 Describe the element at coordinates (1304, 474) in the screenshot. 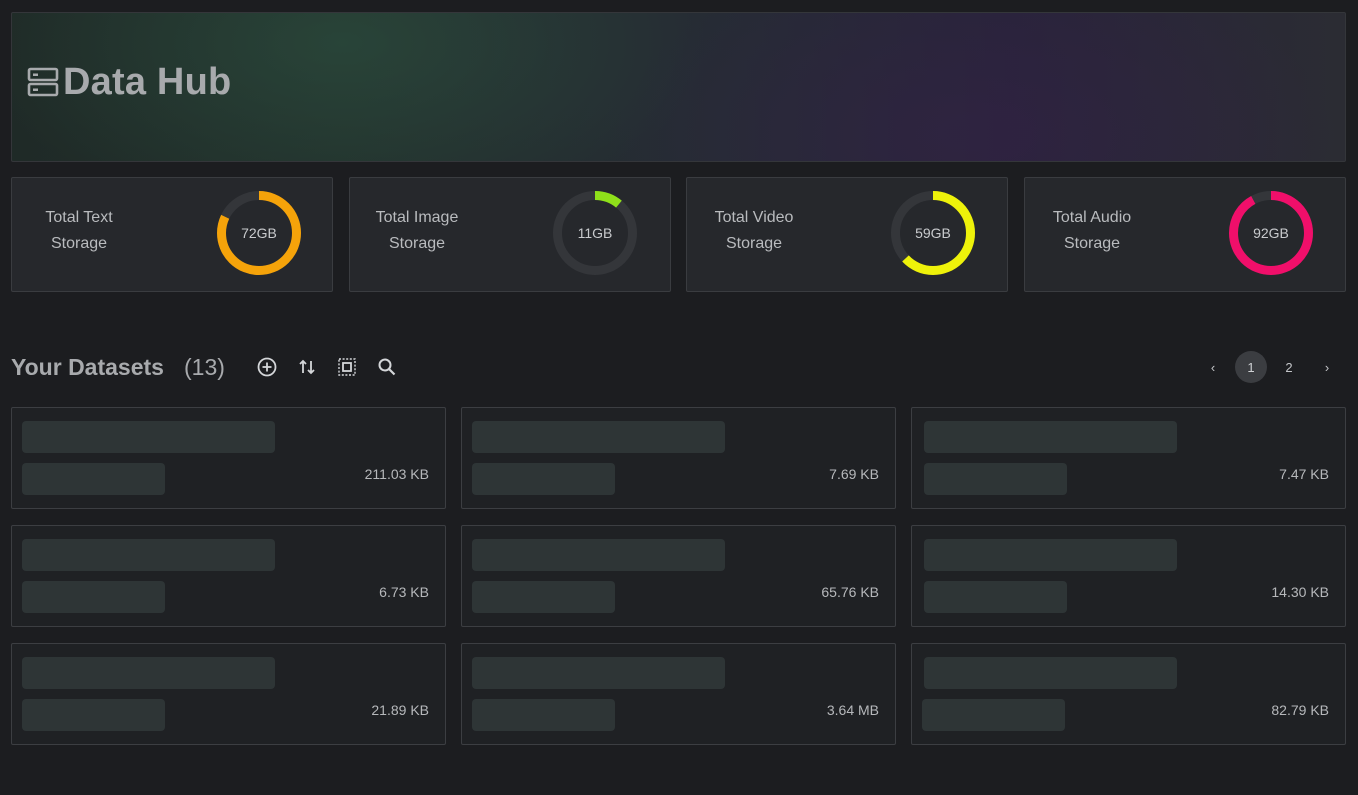

I see `dataset-size: 7.47 KB` at that location.